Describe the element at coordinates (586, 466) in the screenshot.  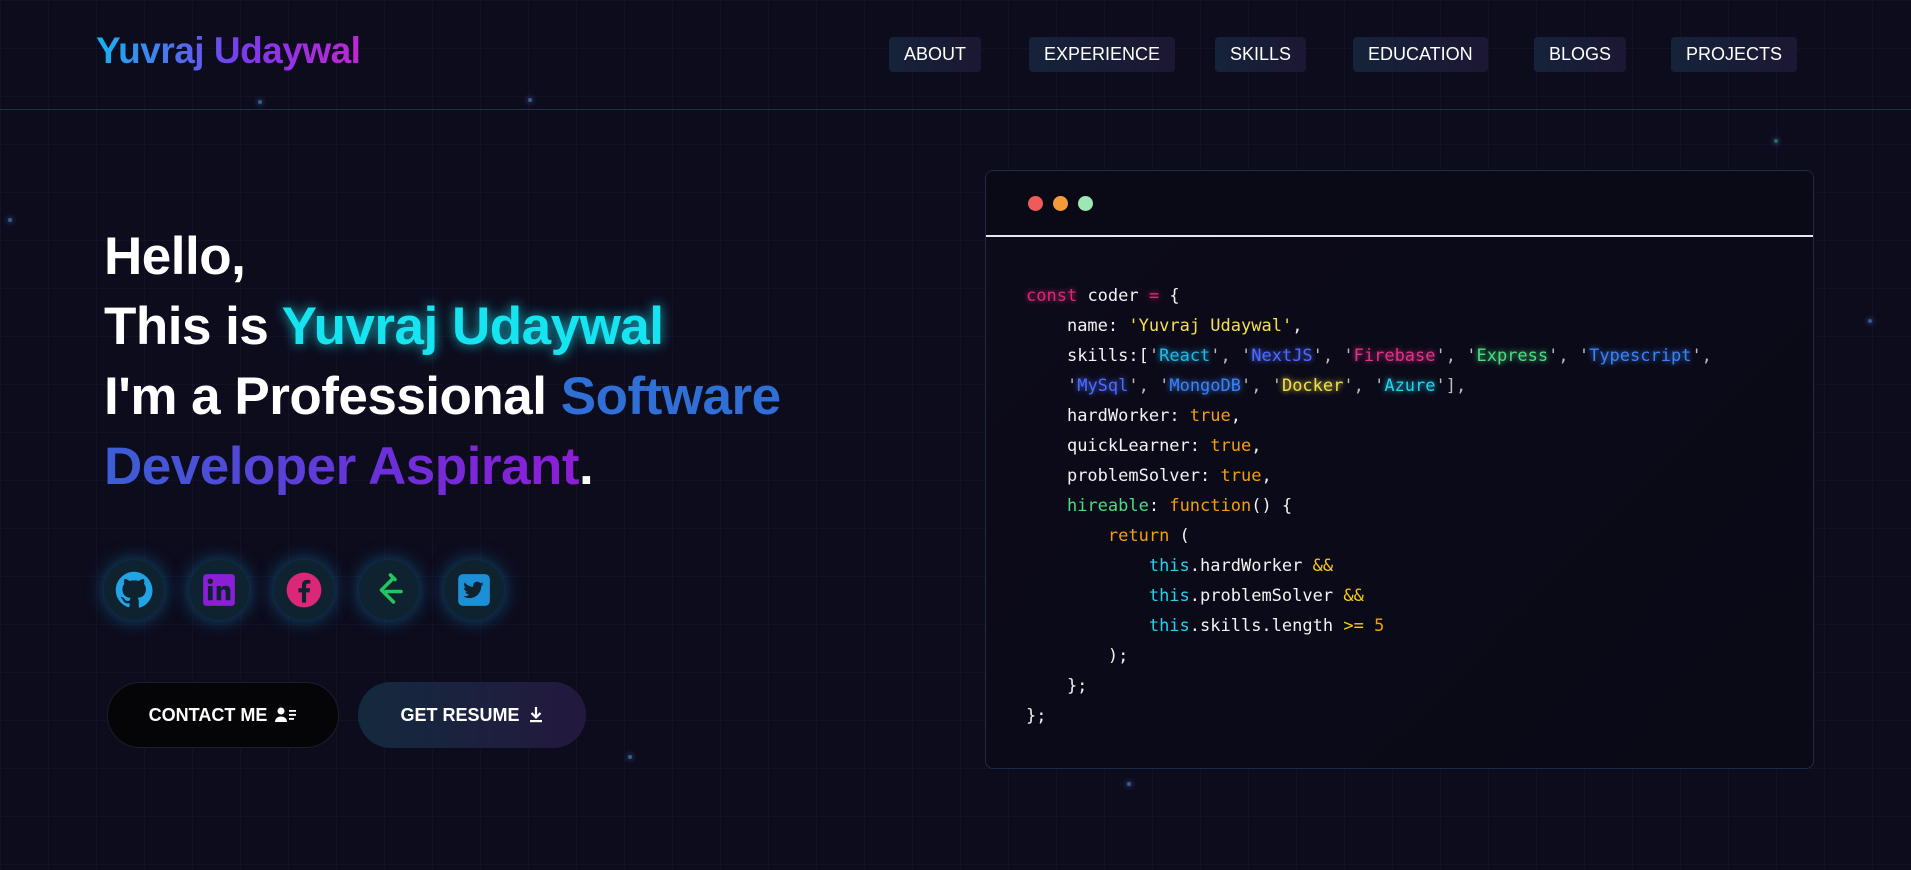
I see `hero-period: .` at that location.